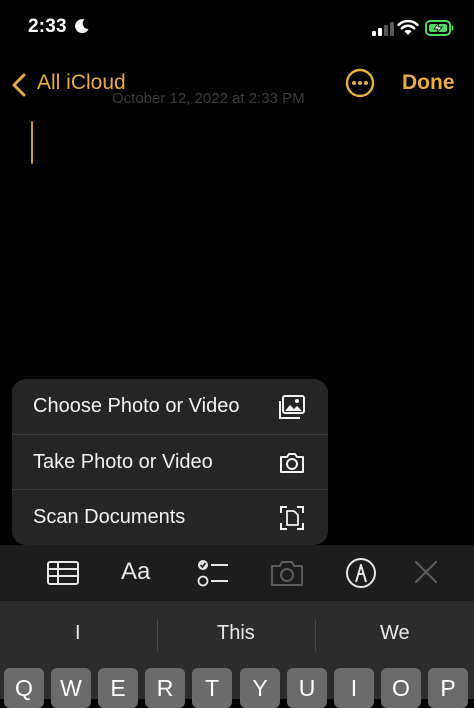 The height and width of the screenshot is (708, 474). Describe the element at coordinates (408, 27) in the screenshot. I see `wifi-icon` at that location.